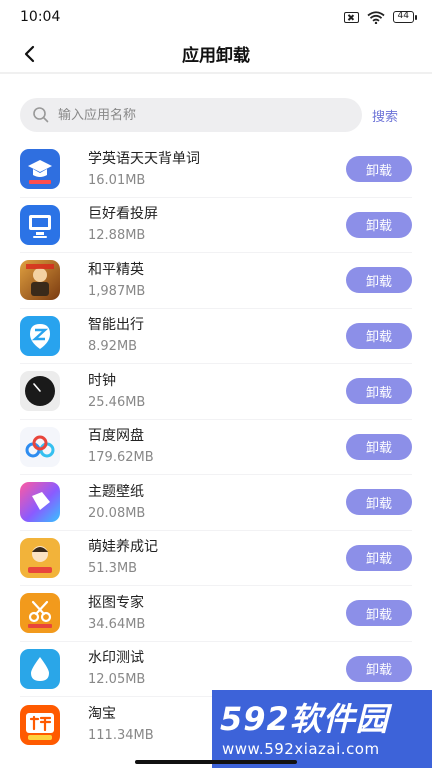 This screenshot has height=768, width=432. What do you see at coordinates (216, 669) in the screenshot?
I see `list-item: 水印测试 12.05MB 卸载` at bounding box center [216, 669].